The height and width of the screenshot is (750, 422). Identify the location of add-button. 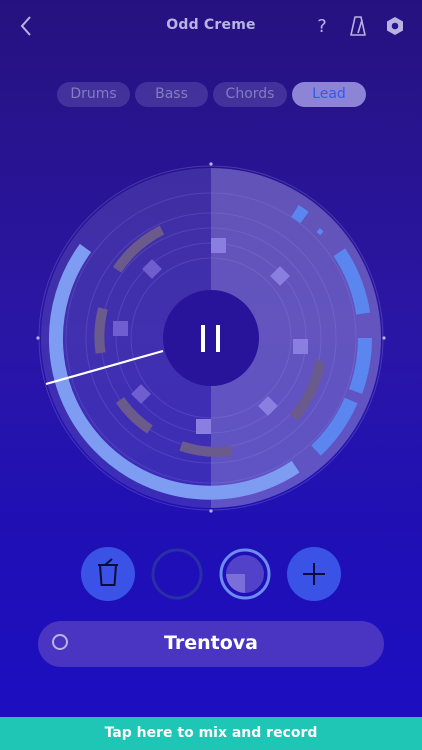
(314, 574).